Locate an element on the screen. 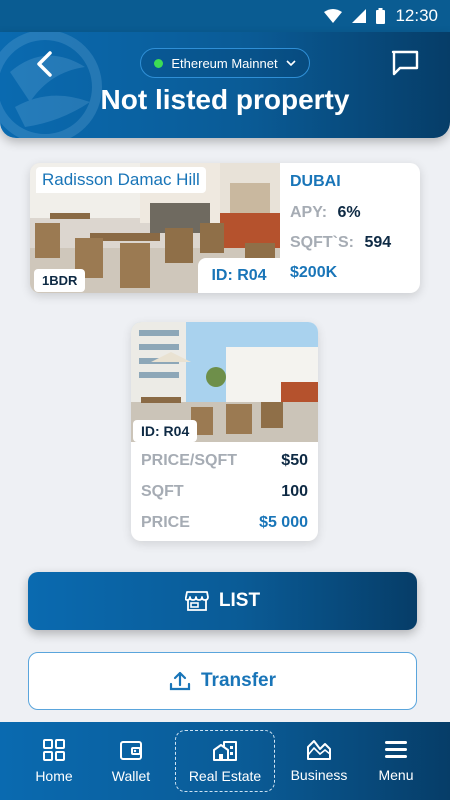  nav-item-business: Business is located at coordinates (319, 761).